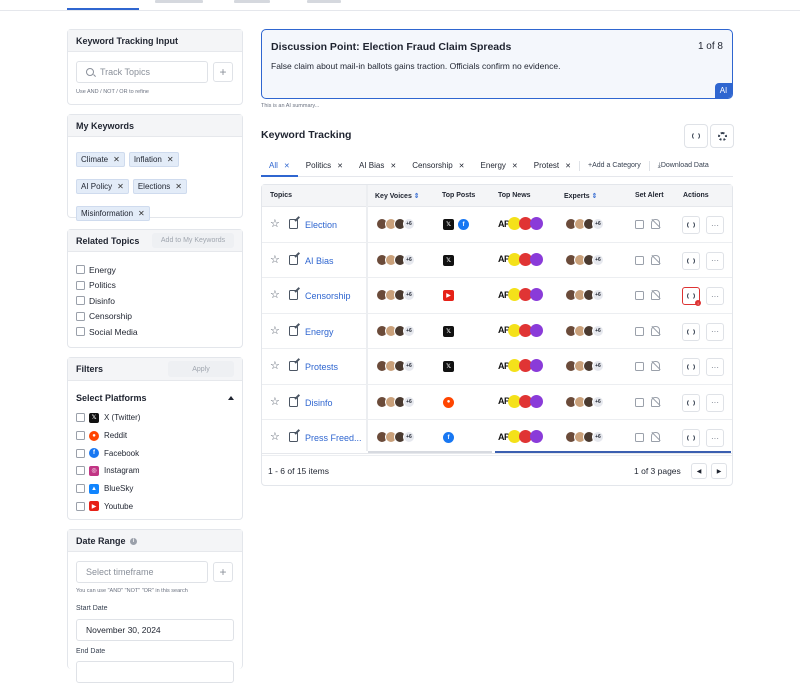 This screenshot has height=683, width=800. Describe the element at coordinates (201, 369) in the screenshot. I see `apply-button: Apply` at that location.